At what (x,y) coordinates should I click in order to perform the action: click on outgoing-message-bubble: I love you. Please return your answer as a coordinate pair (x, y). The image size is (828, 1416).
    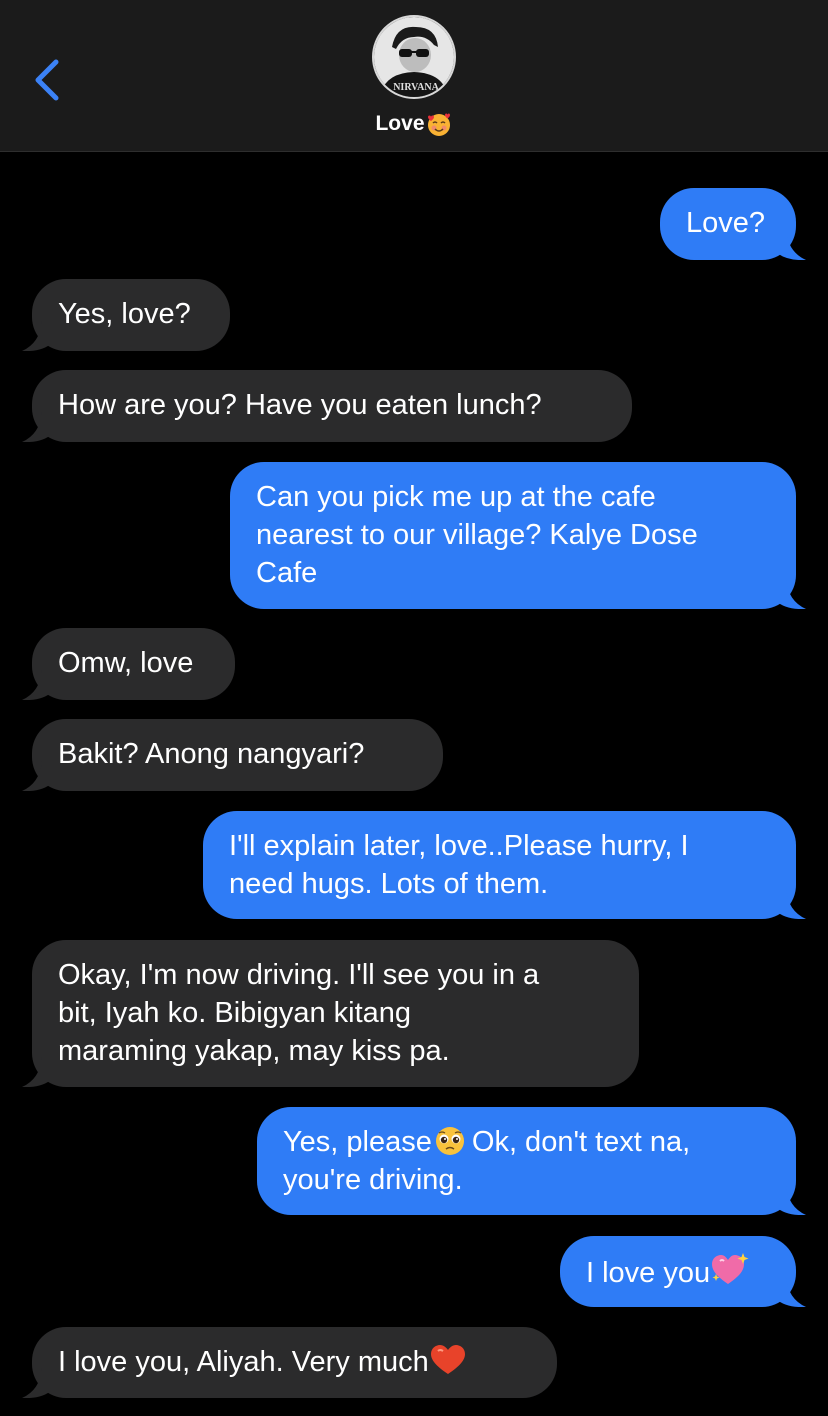
    Looking at the image, I should click on (683, 1271).